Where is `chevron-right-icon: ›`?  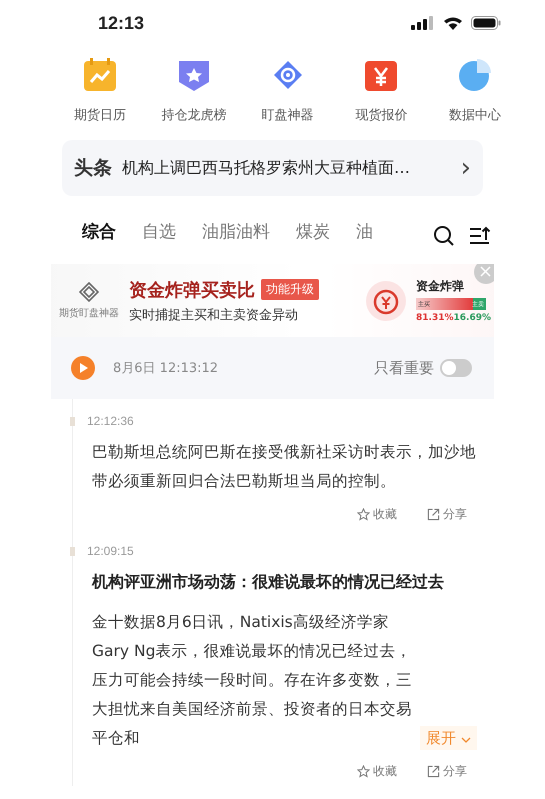 chevron-right-icon: › is located at coordinates (465, 168).